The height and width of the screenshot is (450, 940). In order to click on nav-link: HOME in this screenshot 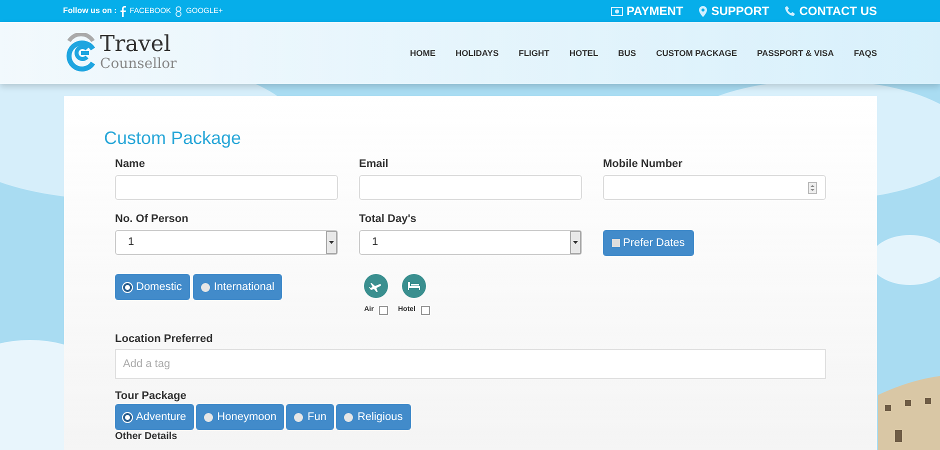, I will do `click(423, 53)`.